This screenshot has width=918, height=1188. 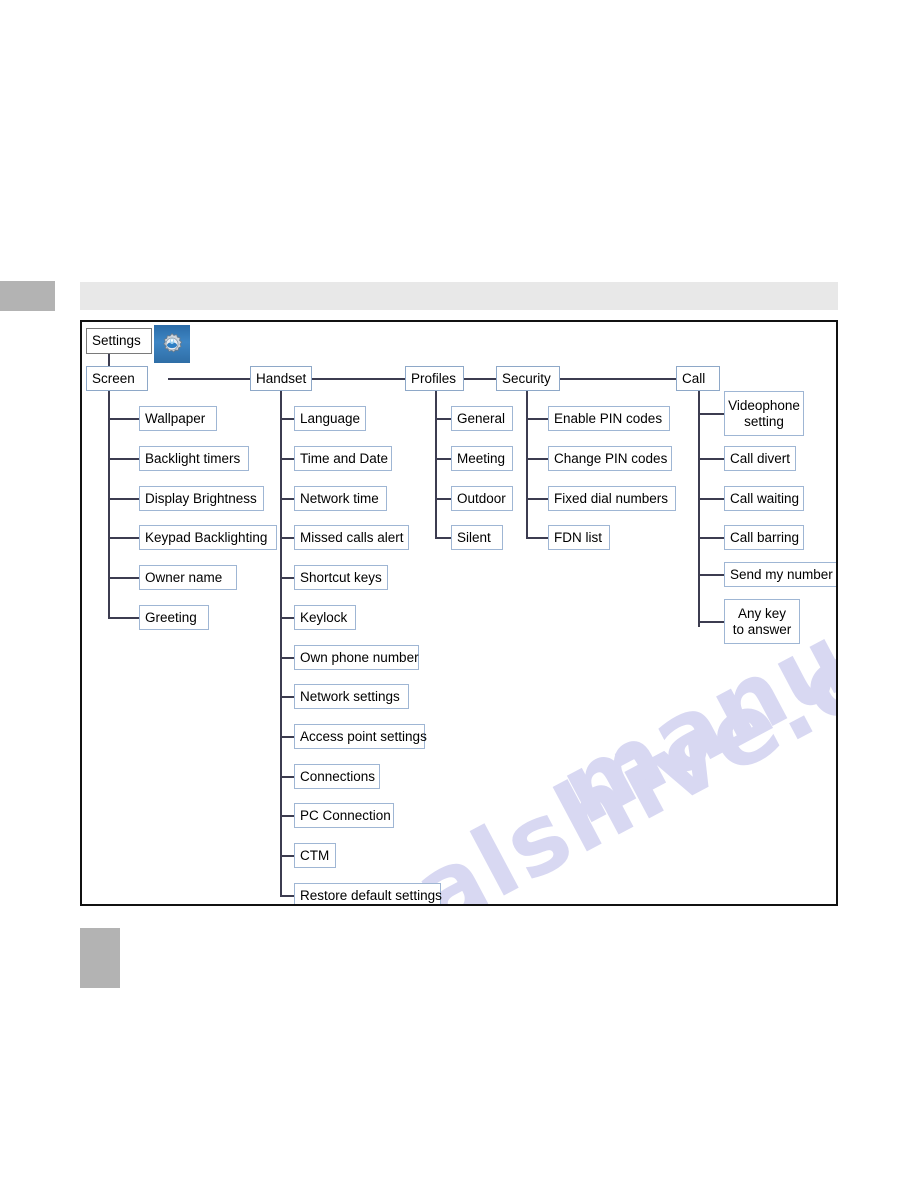 I want to click on node-network-settings-label: Network settings, so click(x=350, y=696).